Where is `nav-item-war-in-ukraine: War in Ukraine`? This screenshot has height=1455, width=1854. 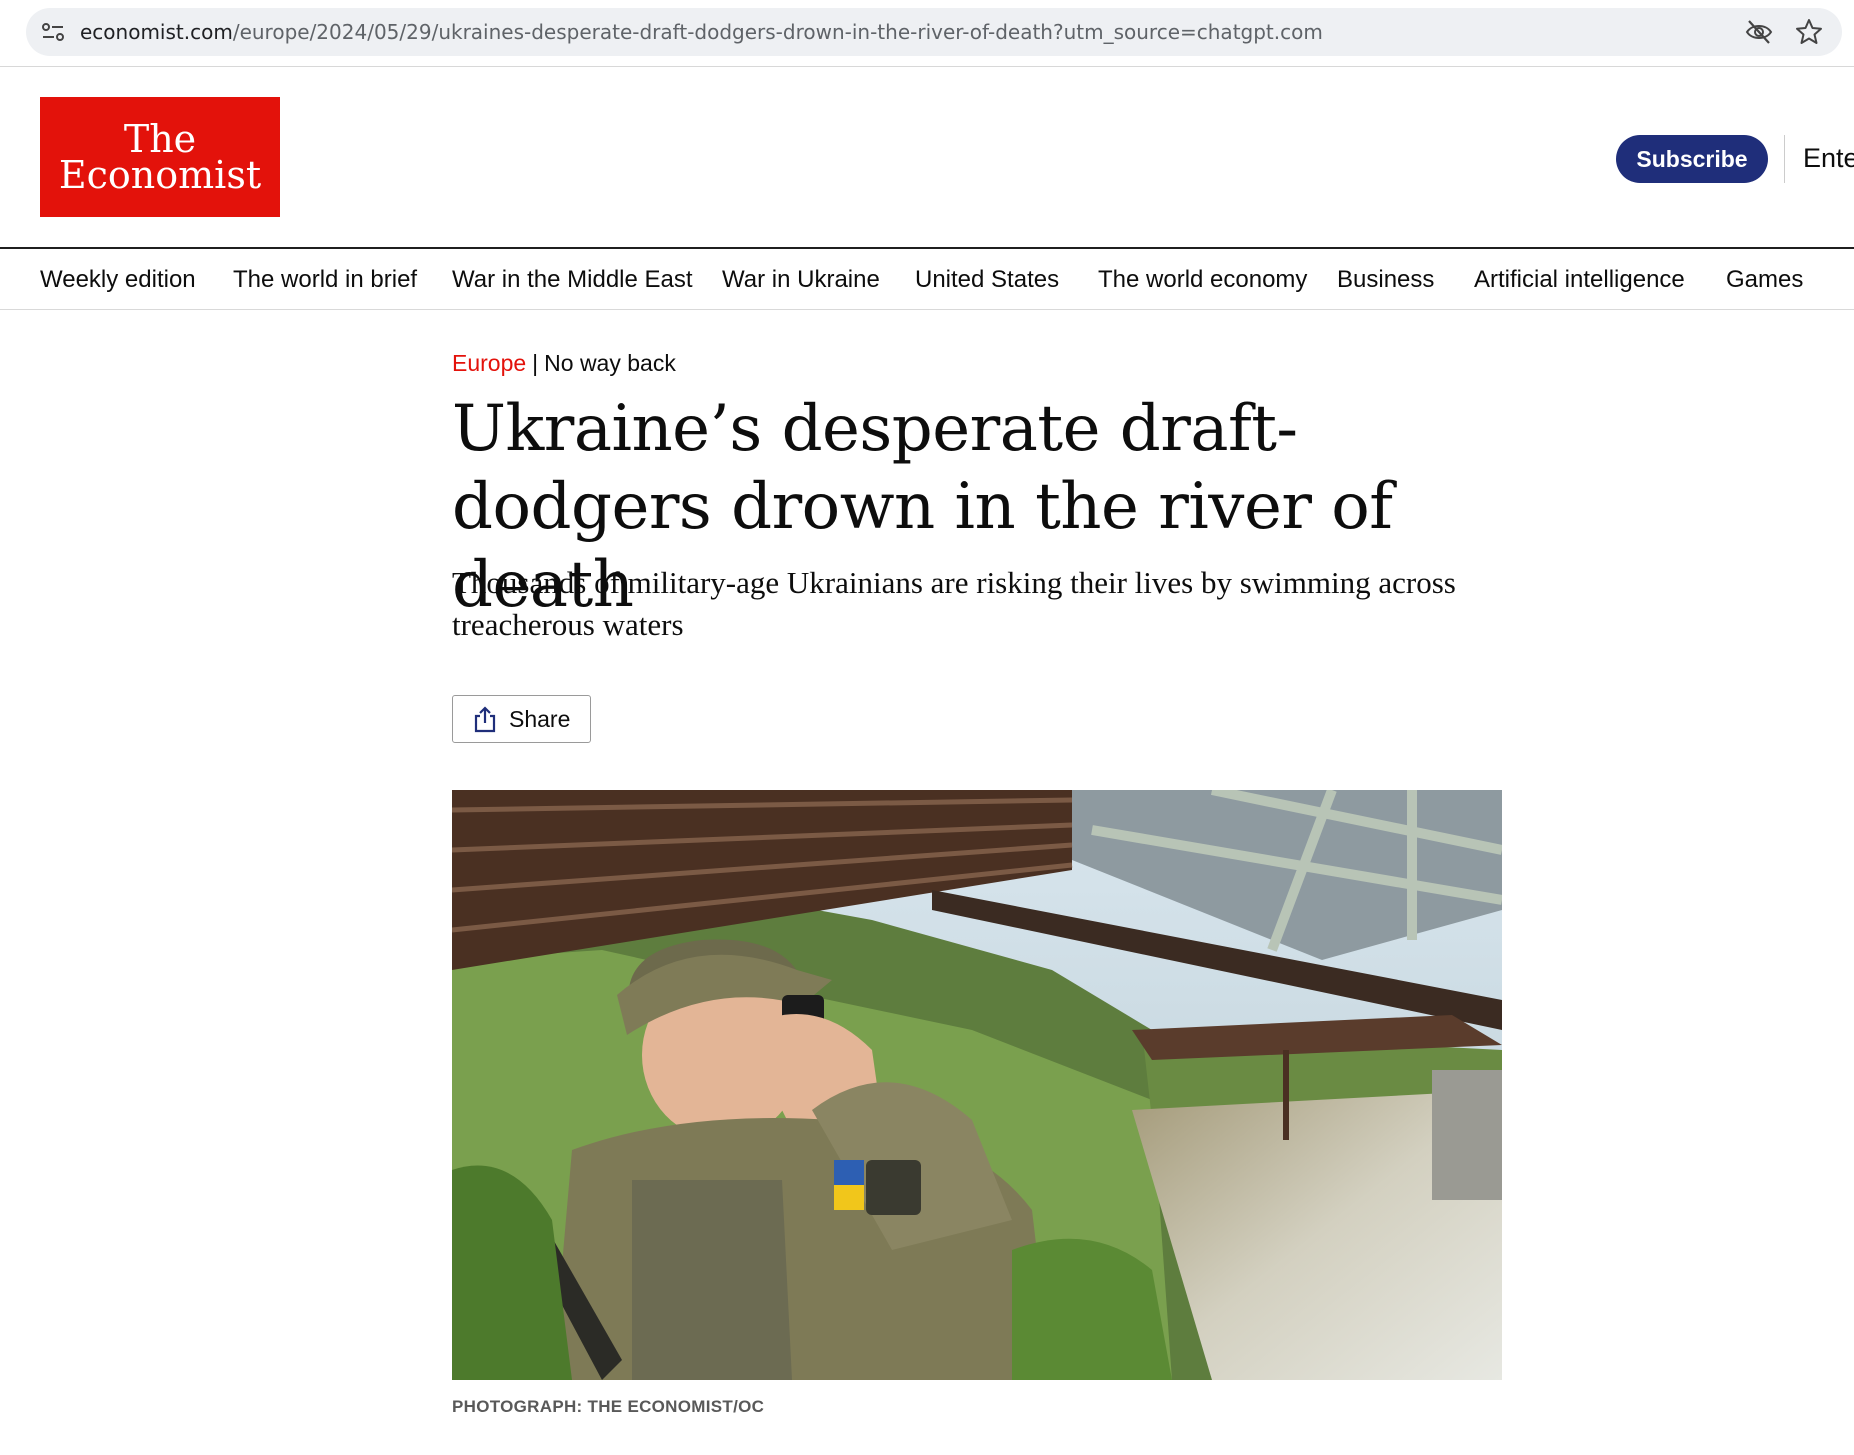 nav-item-war-in-ukraine: War in Ukraine is located at coordinates (801, 280).